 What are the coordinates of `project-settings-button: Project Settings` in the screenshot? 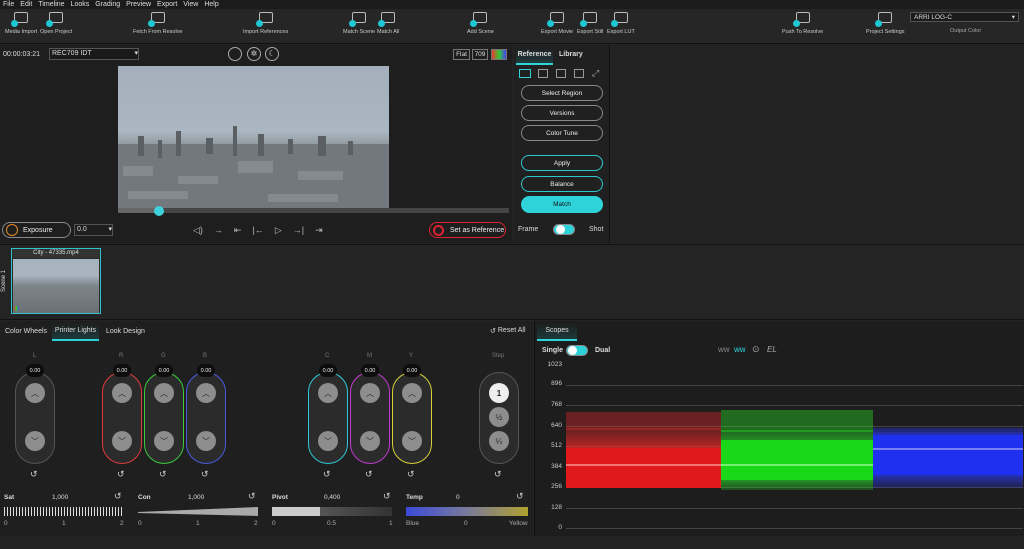 It's located at (885, 26).